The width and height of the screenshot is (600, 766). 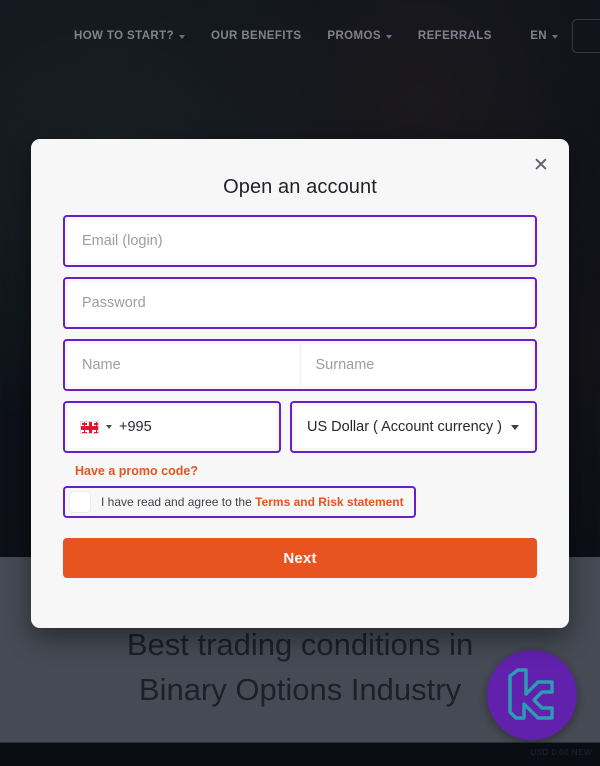 I want to click on email-field-wrapper: Email (login), so click(x=300, y=241).